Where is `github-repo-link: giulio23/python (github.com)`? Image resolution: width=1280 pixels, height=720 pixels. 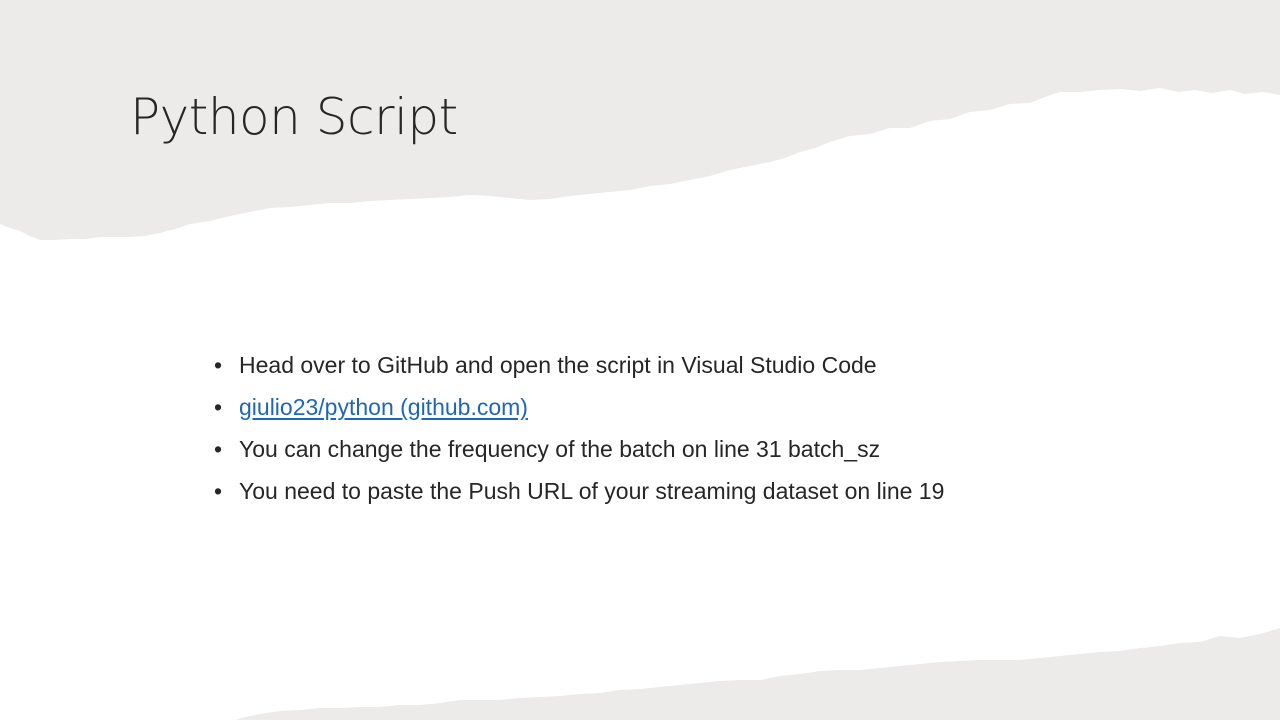
github-repo-link: giulio23/python (github.com) is located at coordinates (383, 407).